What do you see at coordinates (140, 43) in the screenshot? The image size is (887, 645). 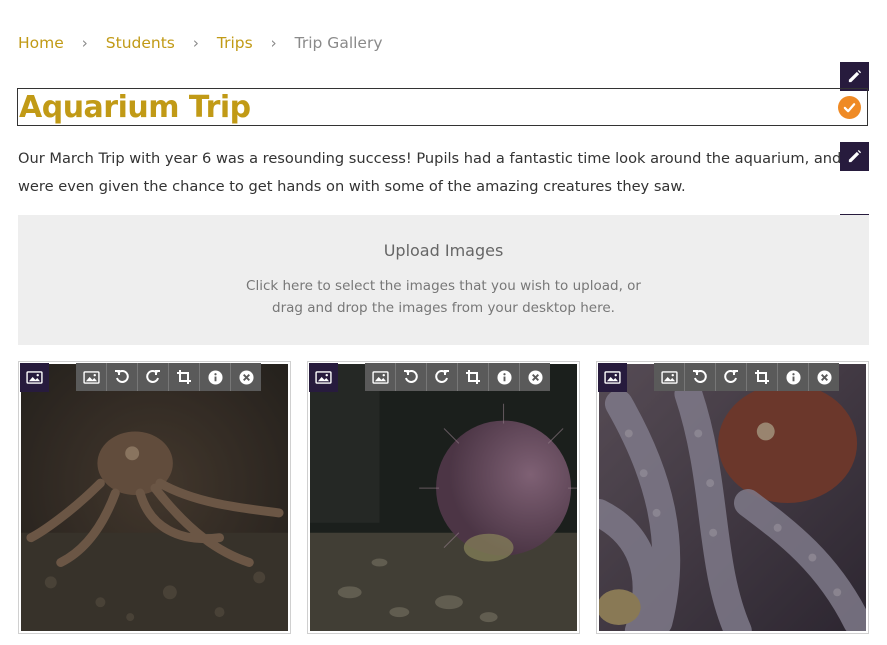 I see `breadcrumb-students: Students` at bounding box center [140, 43].